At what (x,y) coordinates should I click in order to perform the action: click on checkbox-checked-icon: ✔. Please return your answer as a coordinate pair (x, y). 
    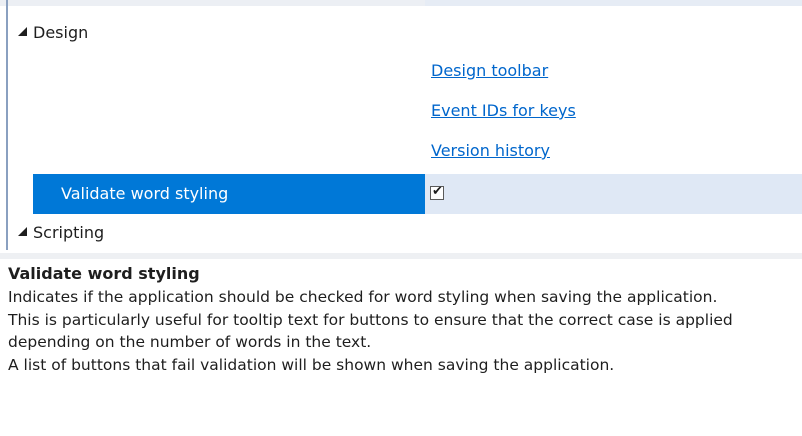
    Looking at the image, I should click on (437, 192).